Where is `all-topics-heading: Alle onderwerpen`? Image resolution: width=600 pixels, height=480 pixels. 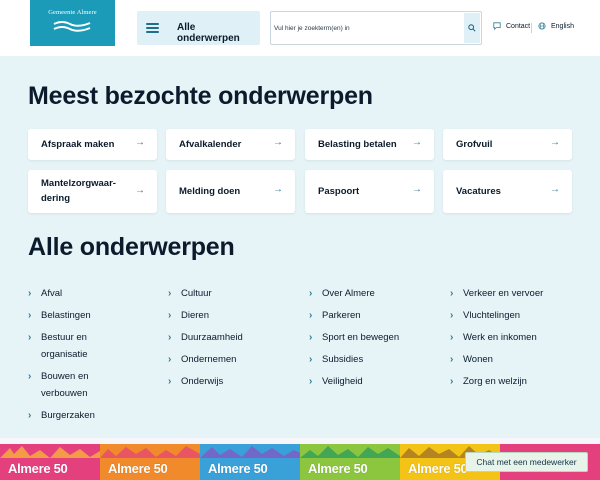
all-topics-heading: Alle onderwerpen is located at coordinates (131, 247).